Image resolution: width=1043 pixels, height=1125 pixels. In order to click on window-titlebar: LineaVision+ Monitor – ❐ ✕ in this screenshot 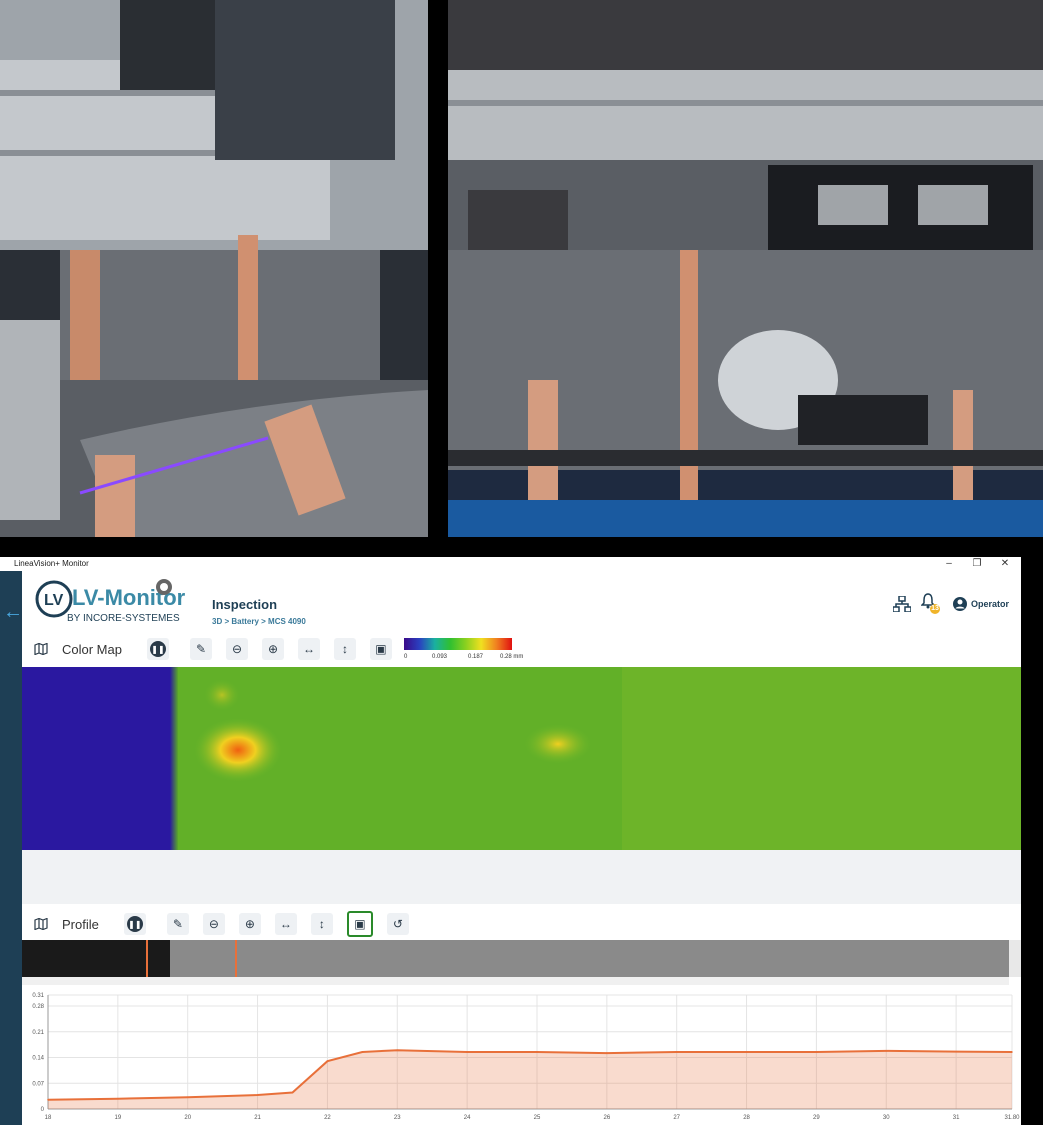, I will do `click(510, 564)`.